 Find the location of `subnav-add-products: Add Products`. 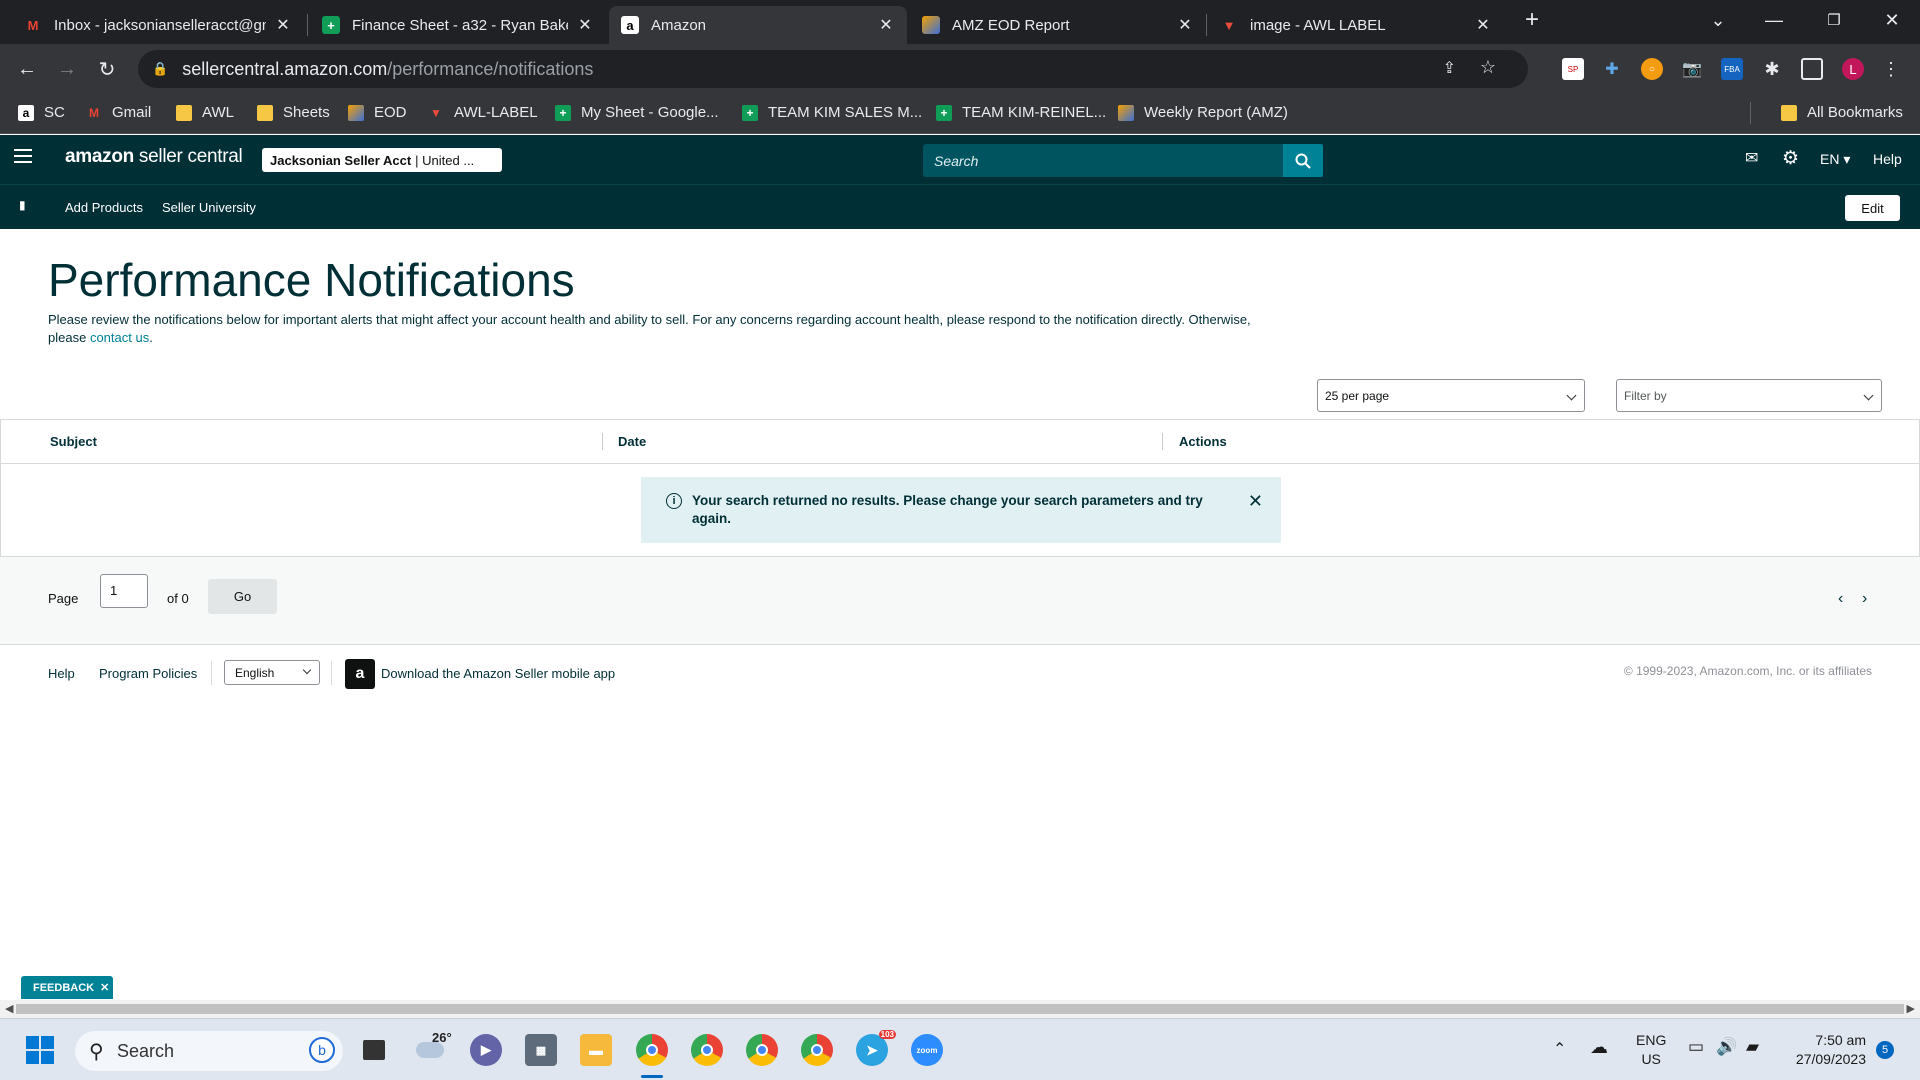

subnav-add-products: Add Products is located at coordinates (104, 207).